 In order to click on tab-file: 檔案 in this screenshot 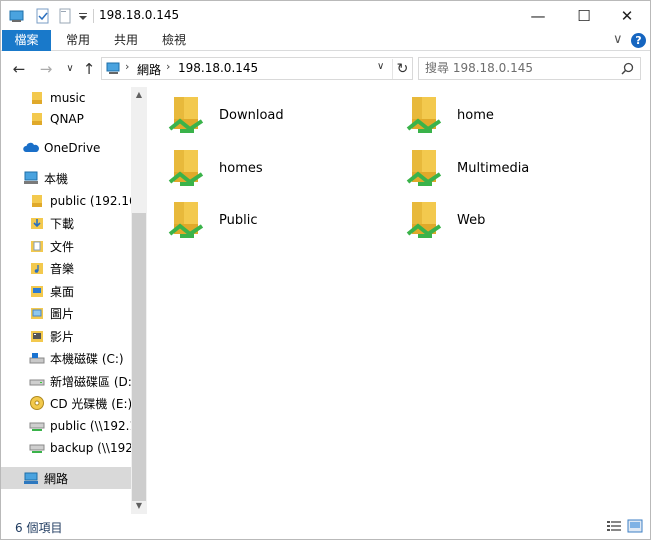, I will do `click(26, 40)`.